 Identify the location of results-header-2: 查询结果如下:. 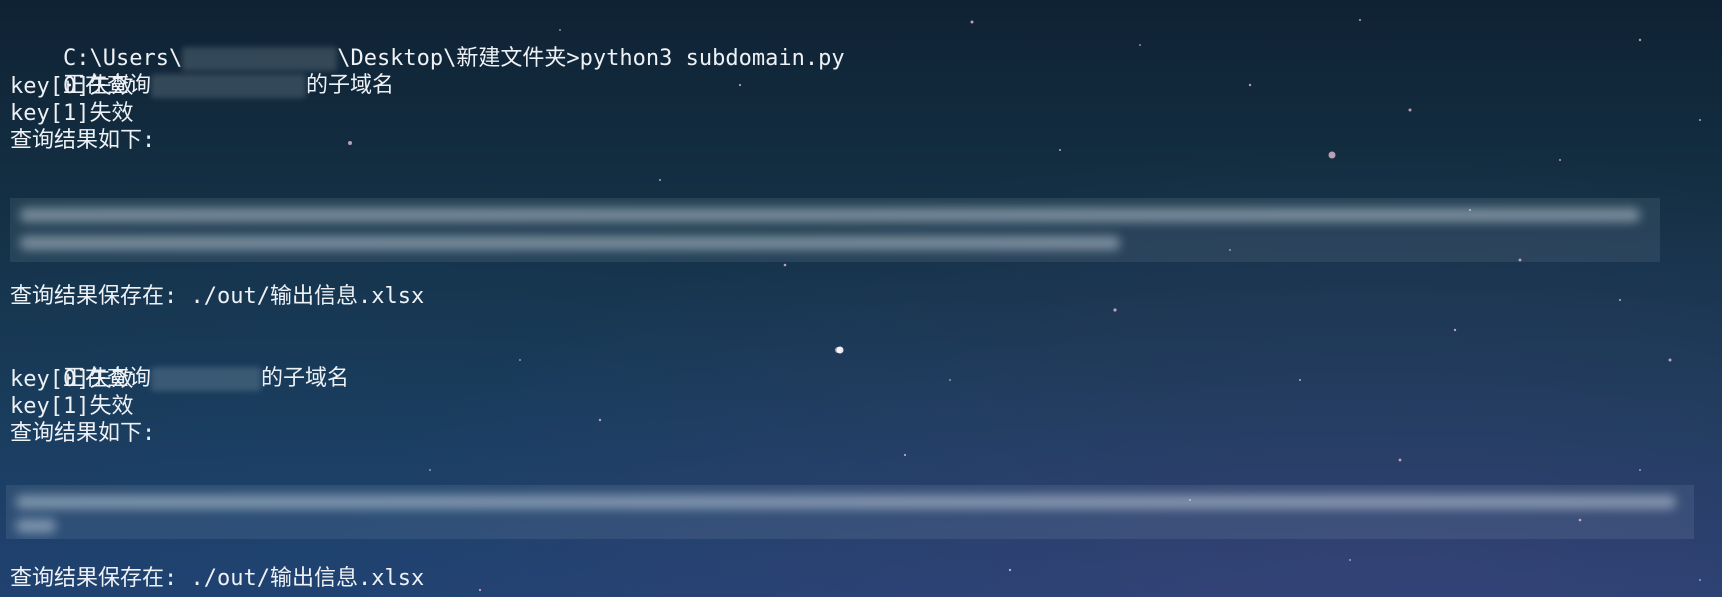
(83, 433).